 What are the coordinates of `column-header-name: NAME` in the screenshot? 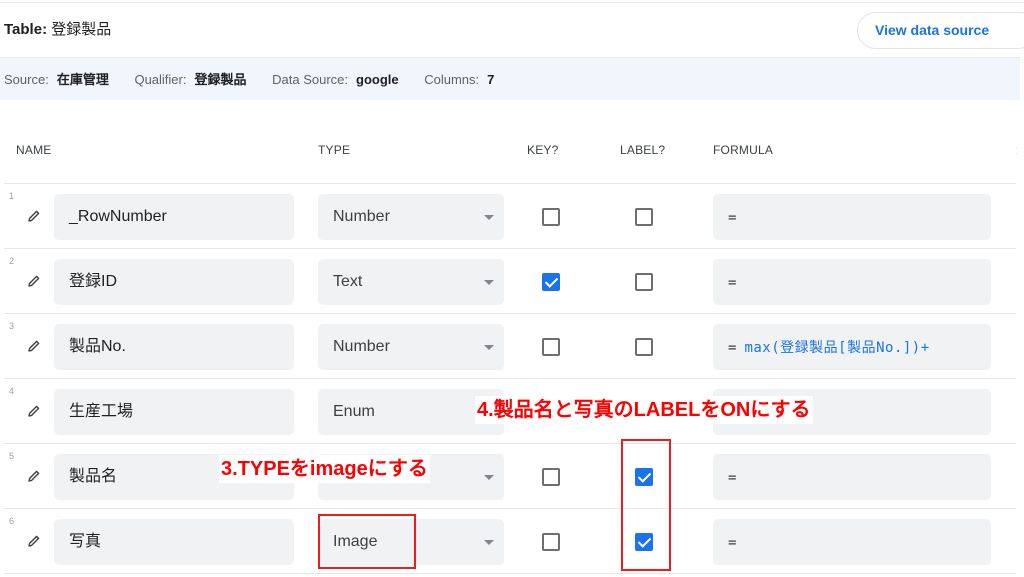 It's located at (34, 150).